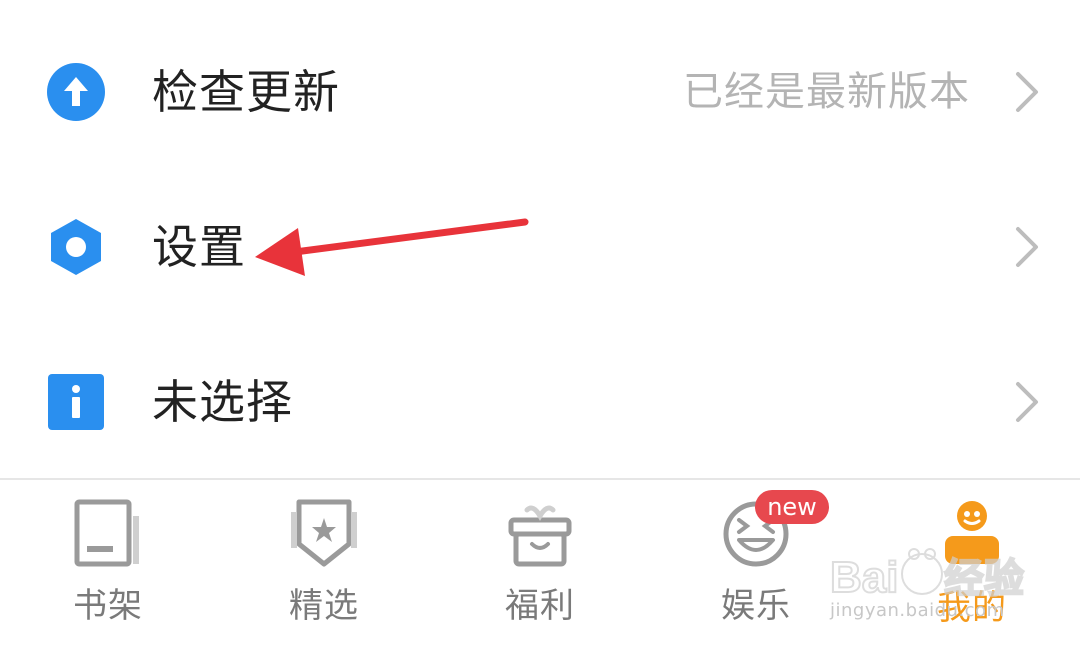 The height and width of the screenshot is (646, 1080). I want to click on tab-featured: 精选, so click(324, 563).